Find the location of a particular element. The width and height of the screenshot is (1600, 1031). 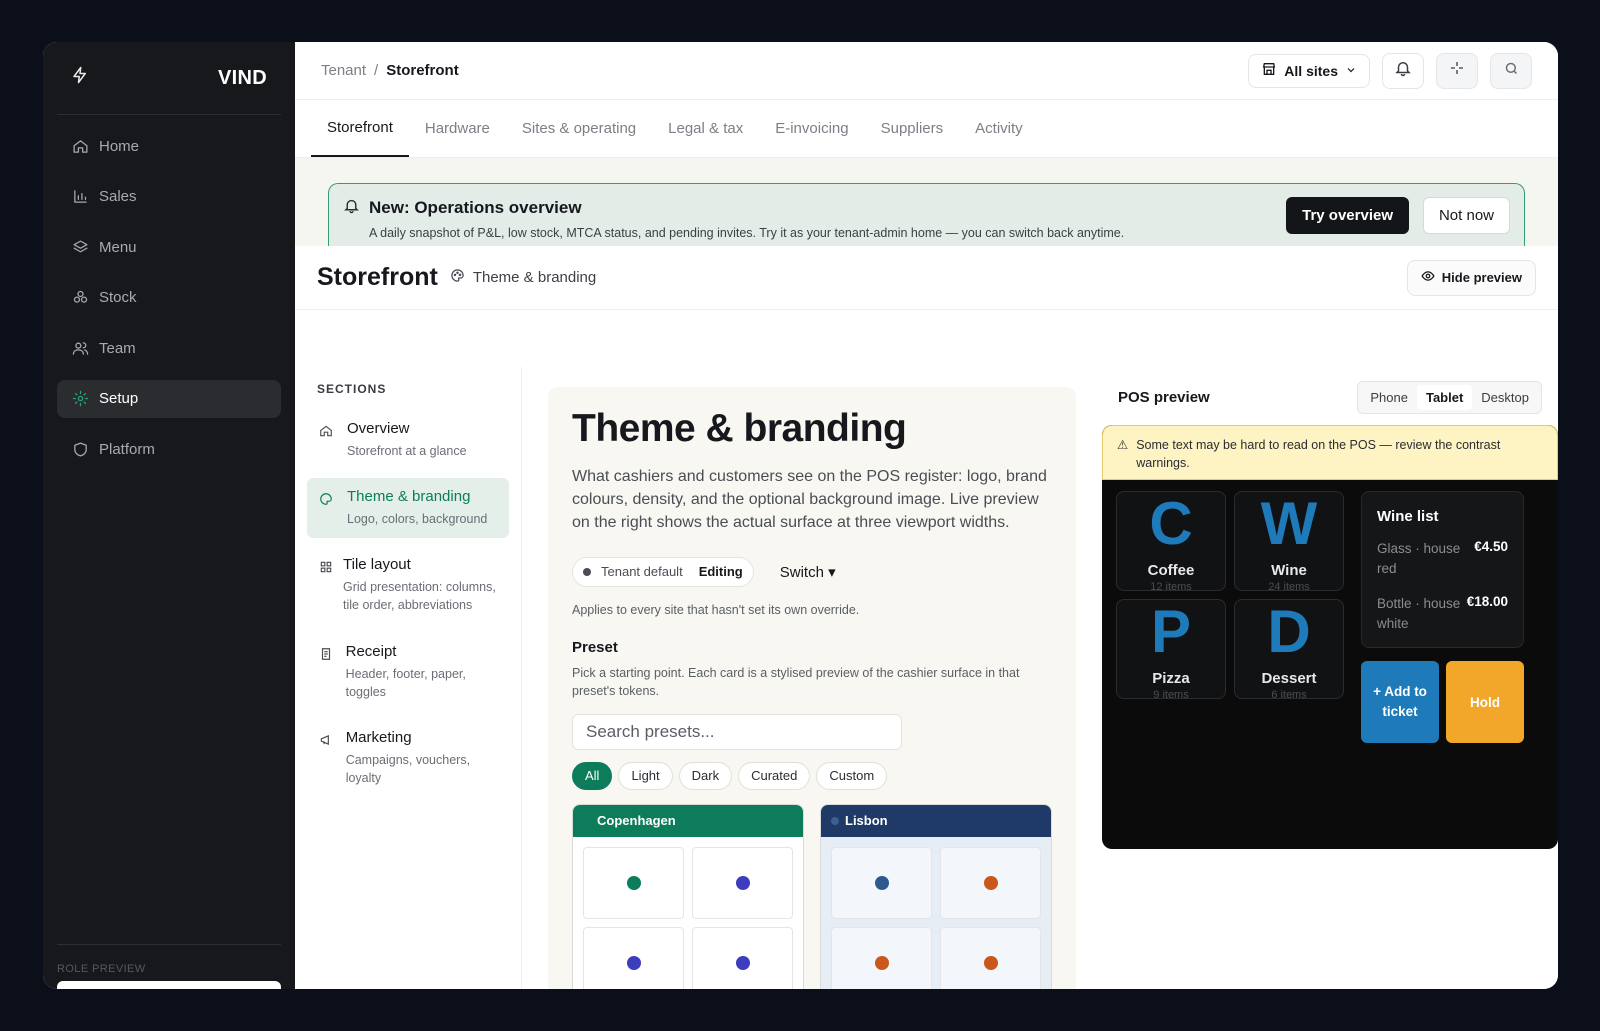

add-to-ticket-button: + Add to ticket is located at coordinates (1400, 702).